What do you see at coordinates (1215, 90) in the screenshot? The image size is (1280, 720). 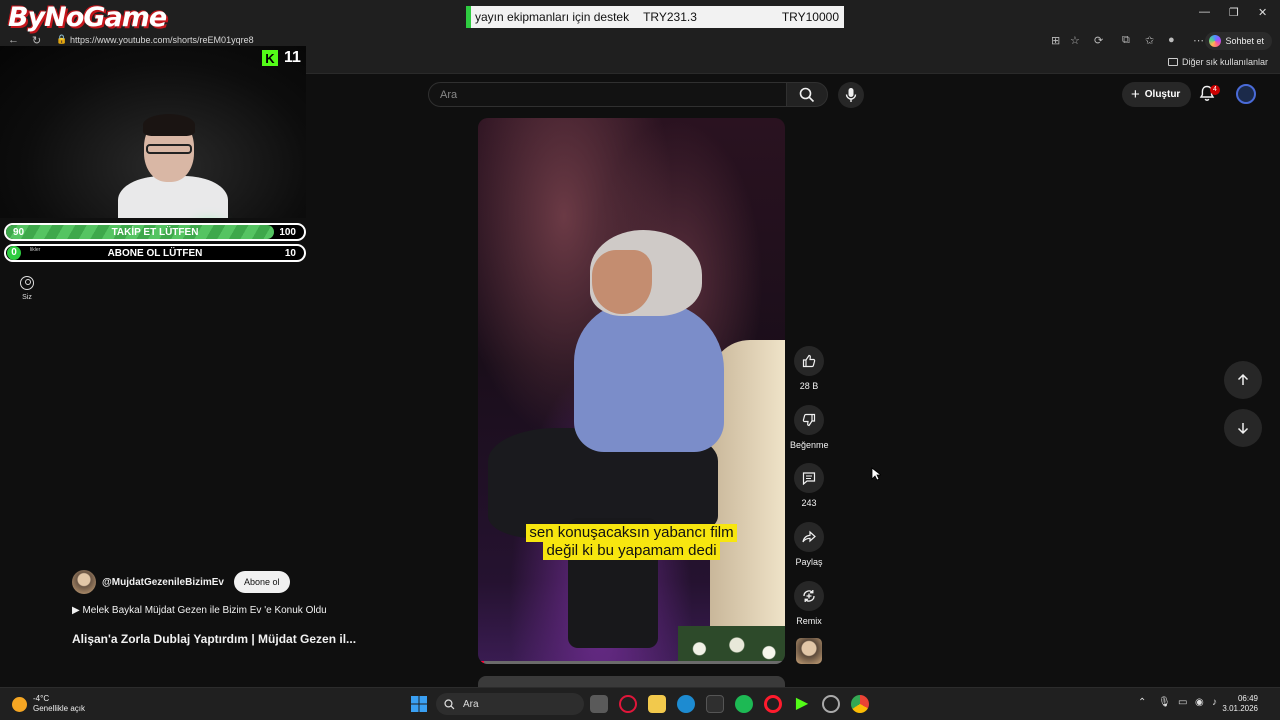 I see `notification-badge: 4` at bounding box center [1215, 90].